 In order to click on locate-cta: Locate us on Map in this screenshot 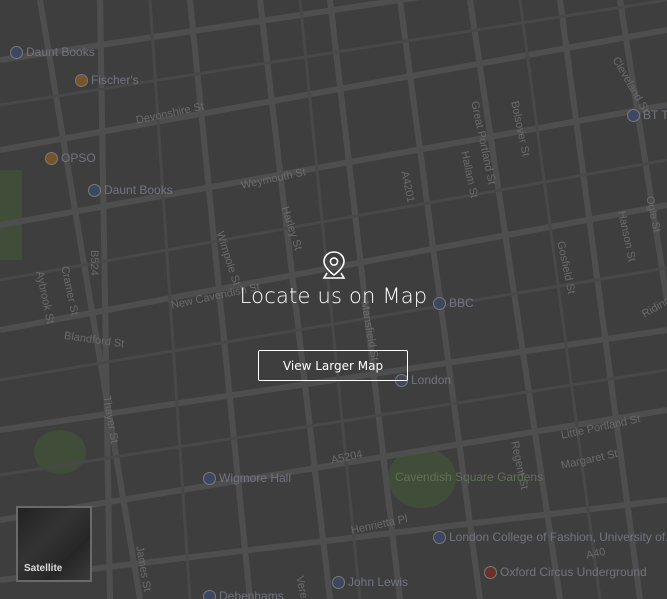, I will do `click(333, 279)`.